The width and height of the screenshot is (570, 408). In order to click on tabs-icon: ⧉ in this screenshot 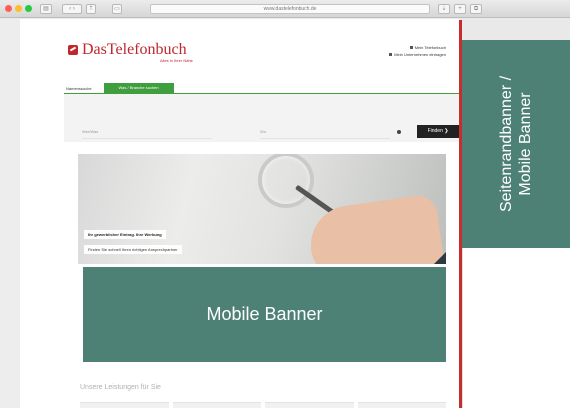, I will do `click(476, 9)`.